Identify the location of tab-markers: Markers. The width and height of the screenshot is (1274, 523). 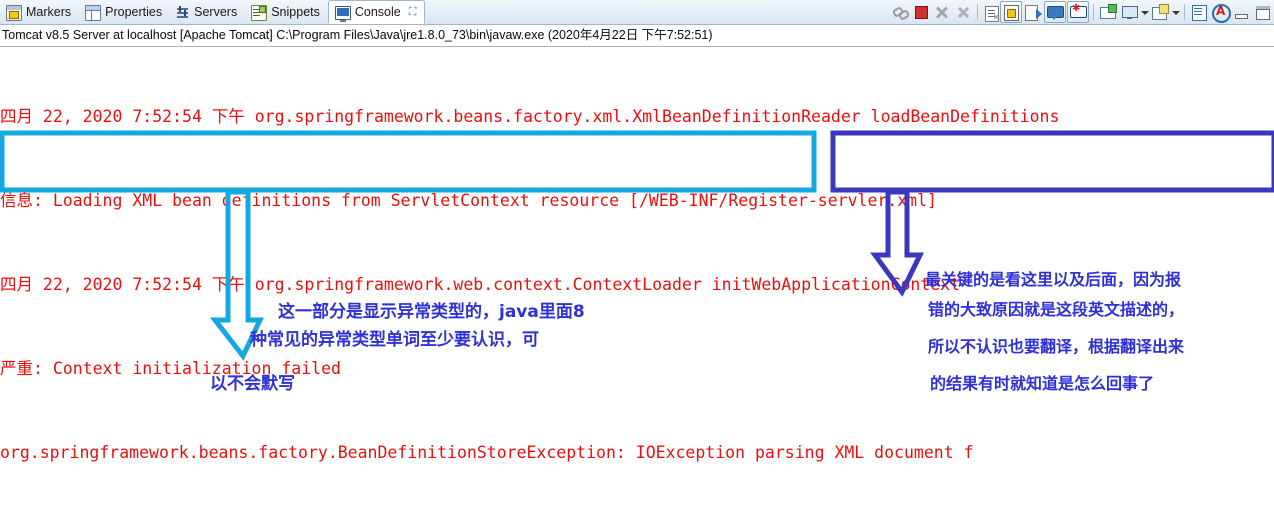
(39, 12).